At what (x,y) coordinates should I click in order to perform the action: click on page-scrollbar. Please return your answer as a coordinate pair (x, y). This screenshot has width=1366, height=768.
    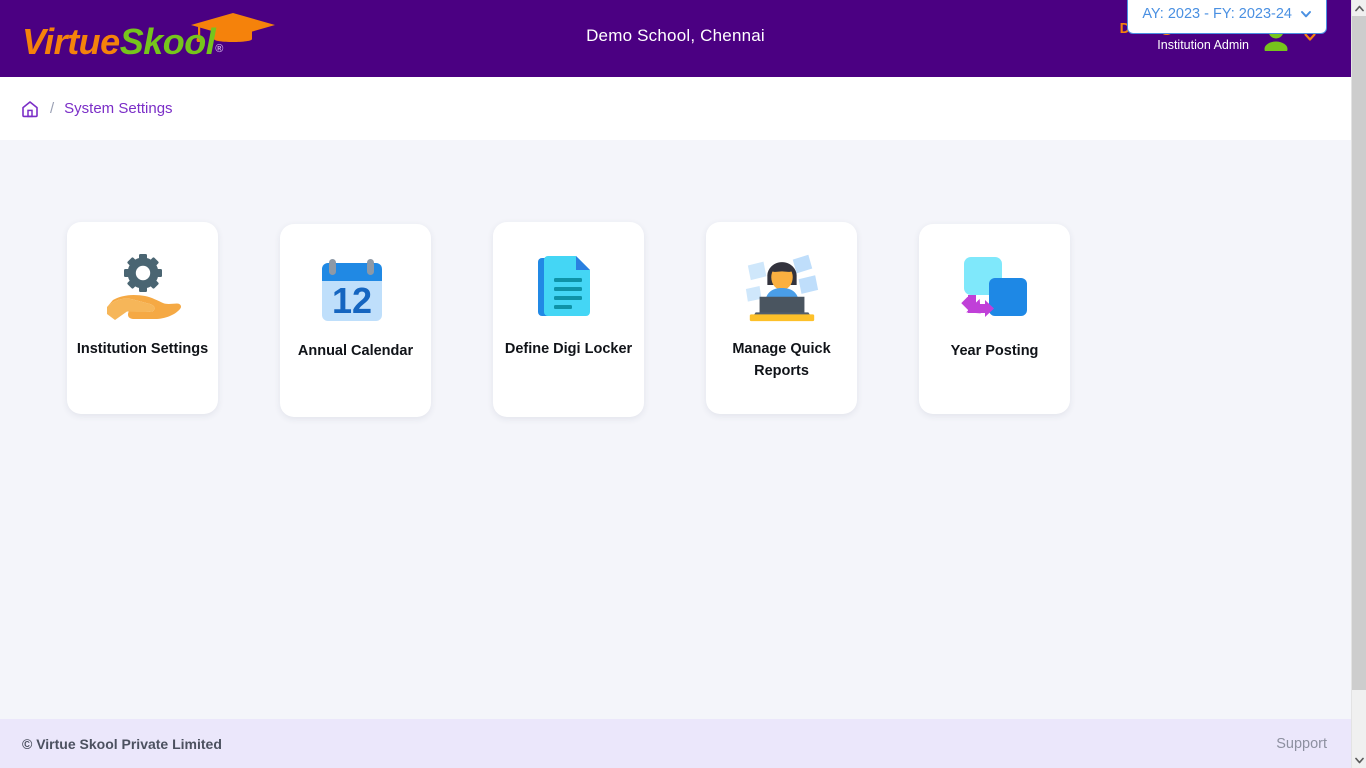
    Looking at the image, I should click on (1358, 384).